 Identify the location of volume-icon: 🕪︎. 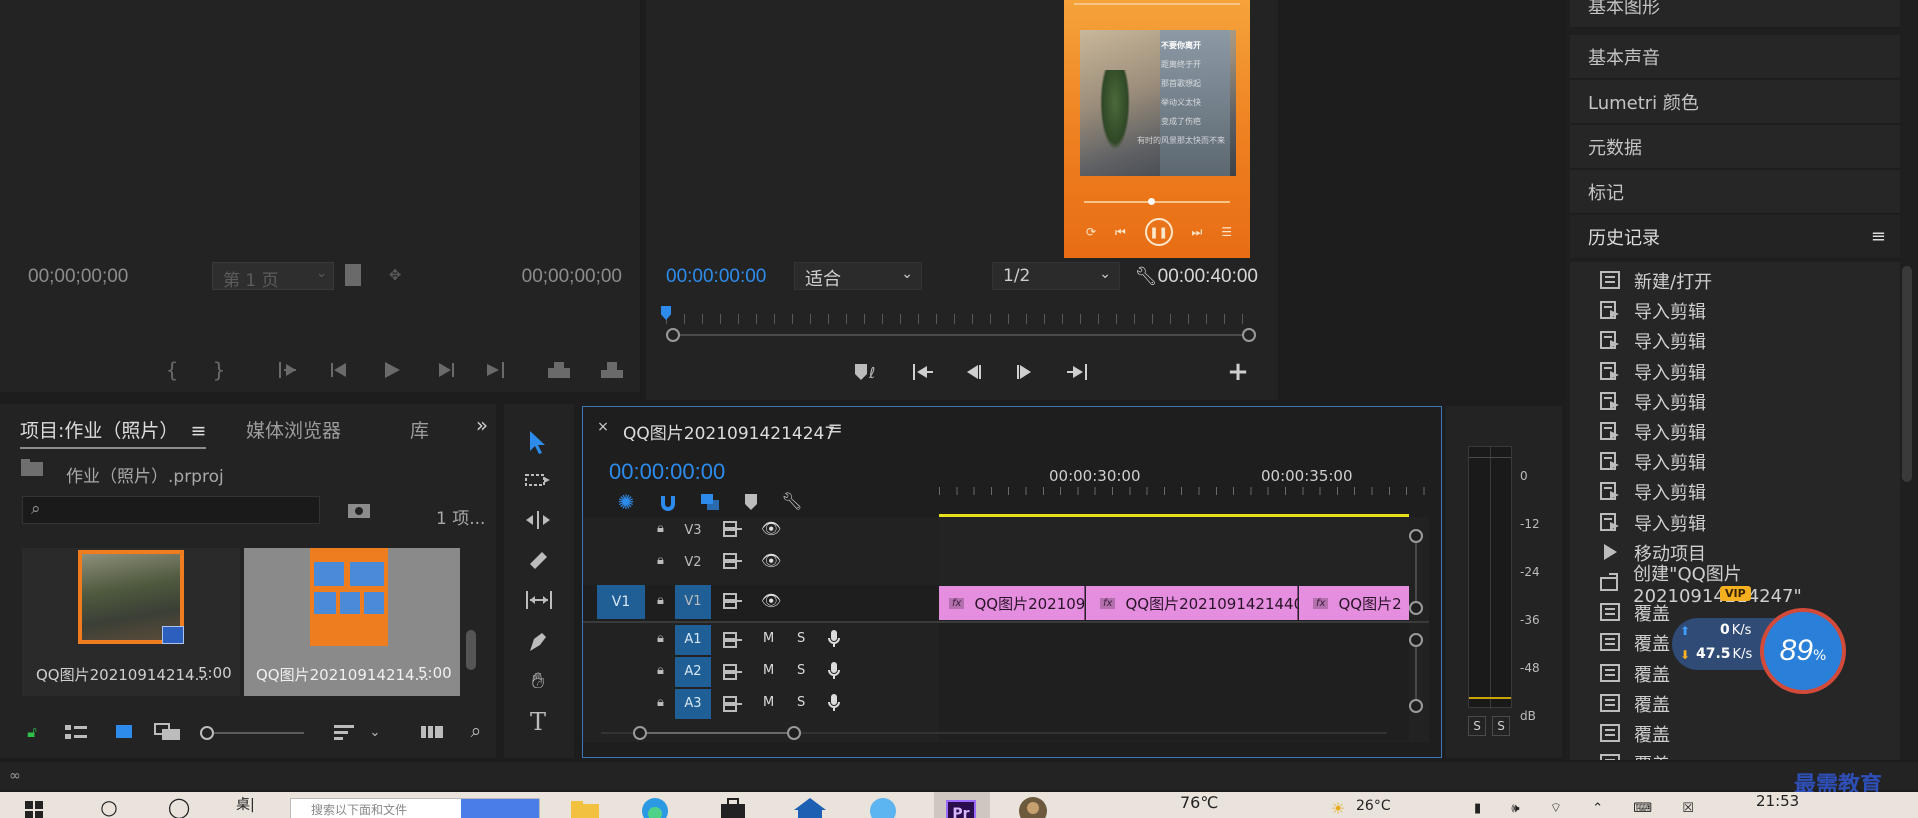
(1515, 808).